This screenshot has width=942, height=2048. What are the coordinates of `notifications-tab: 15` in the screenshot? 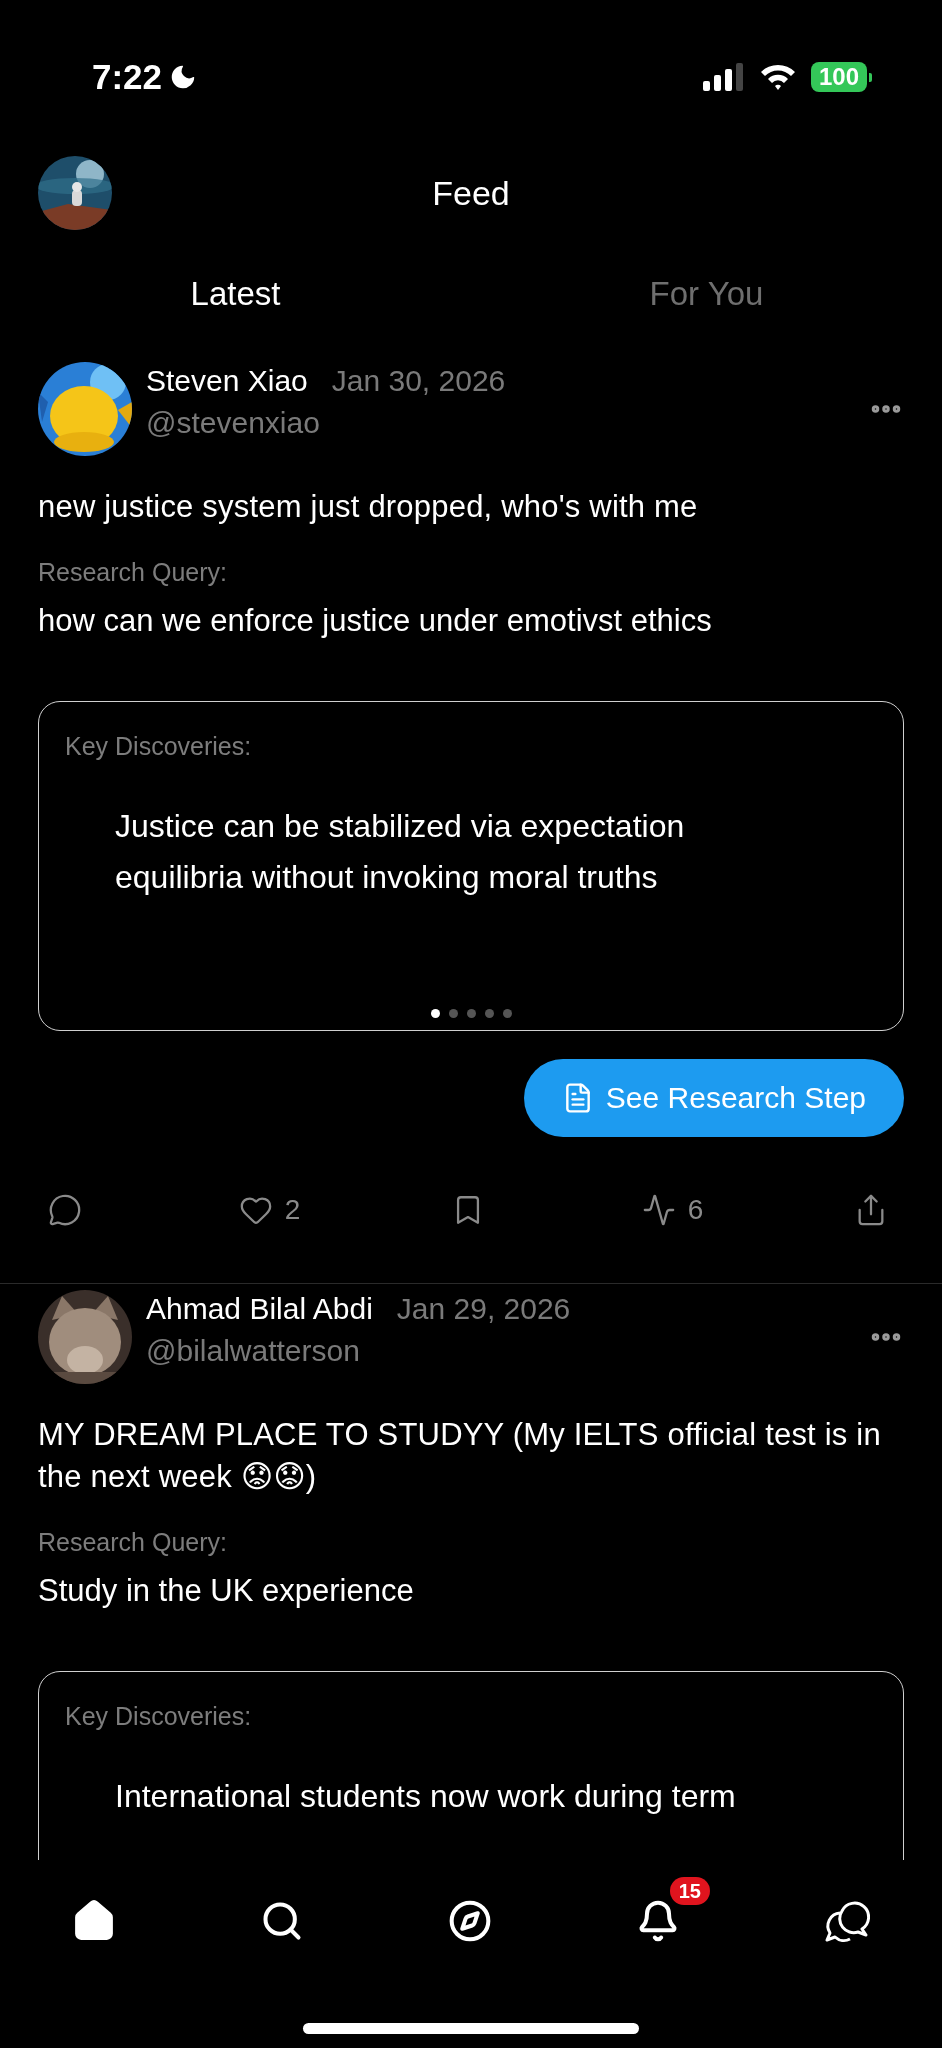 It's located at (658, 1914).